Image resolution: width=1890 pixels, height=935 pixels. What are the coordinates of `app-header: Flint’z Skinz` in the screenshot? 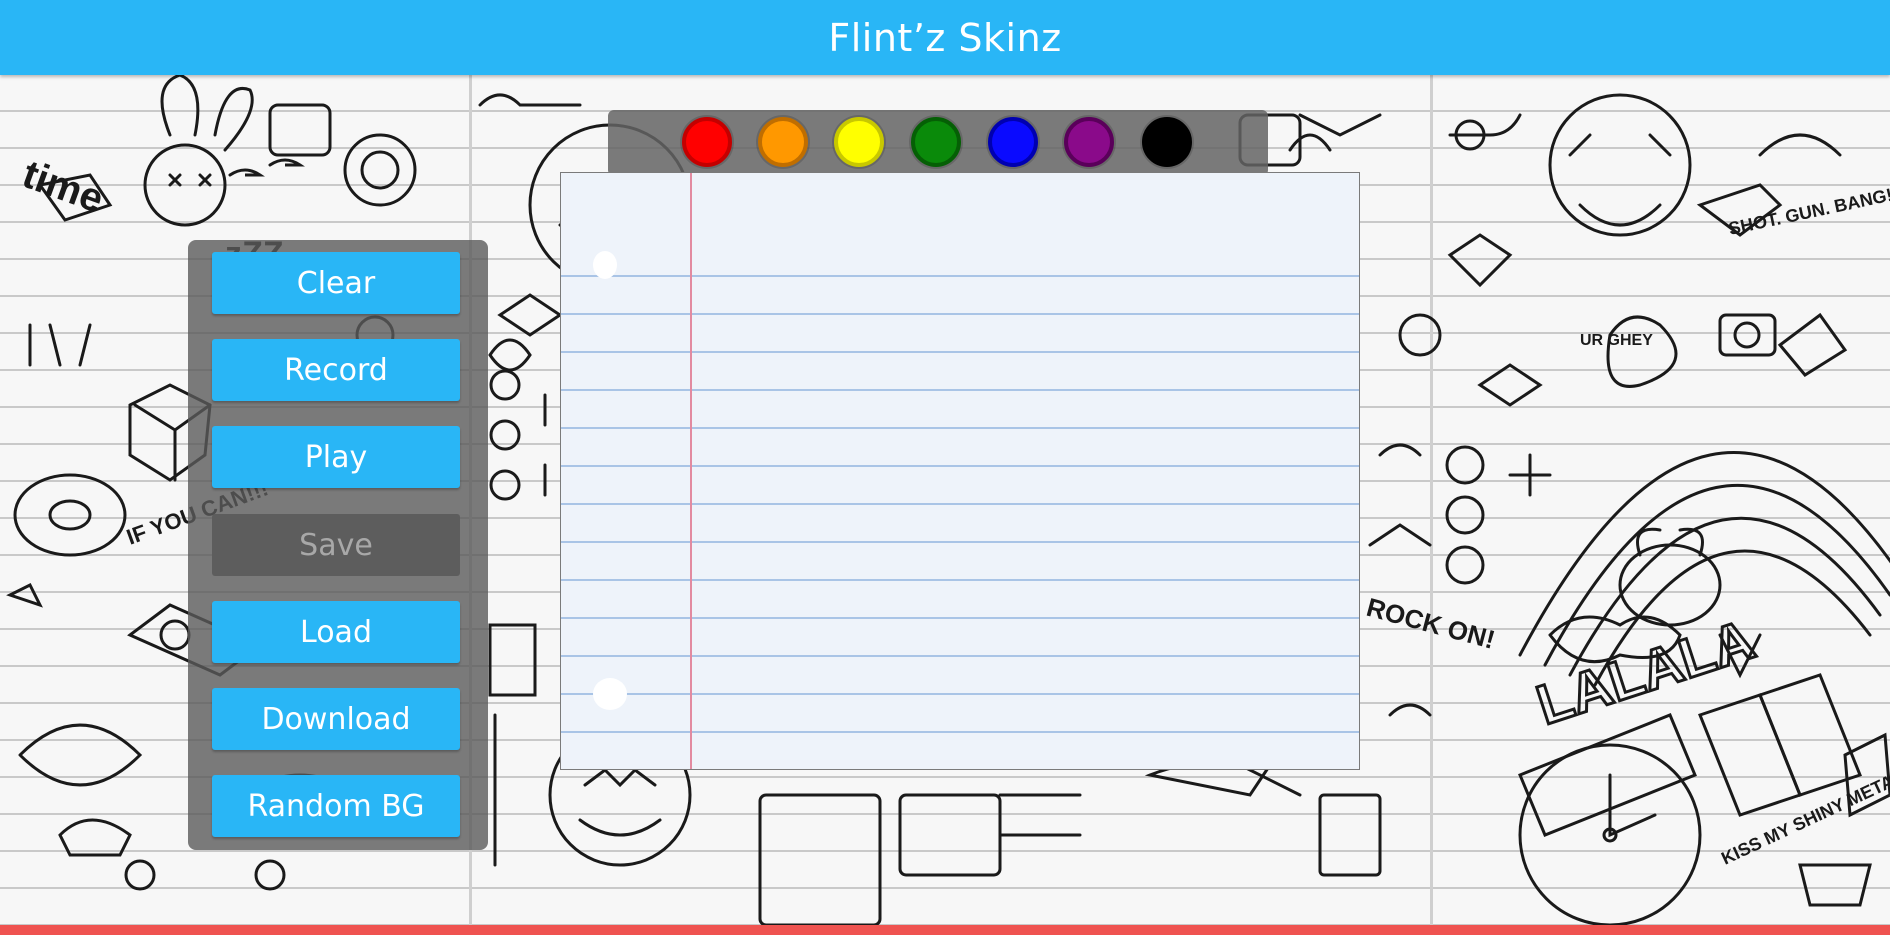 It's located at (945, 37).